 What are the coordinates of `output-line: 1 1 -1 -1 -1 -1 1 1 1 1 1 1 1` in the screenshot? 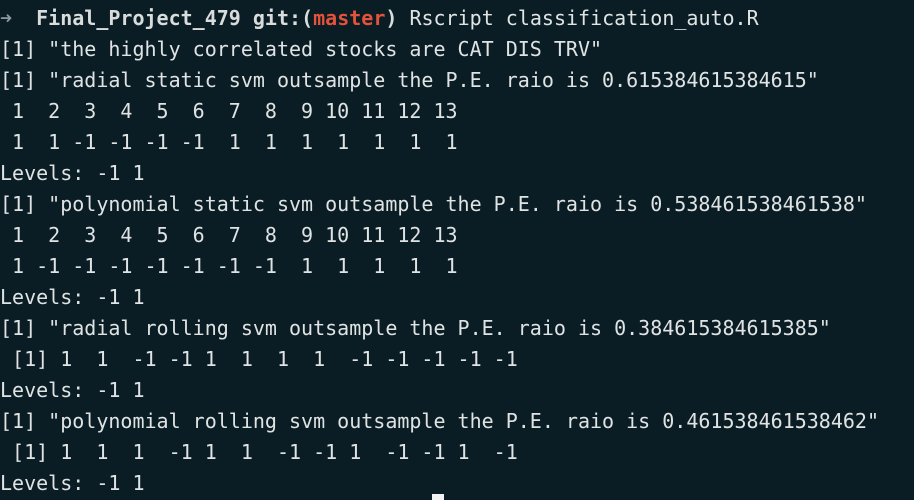 It's located at (229, 142).